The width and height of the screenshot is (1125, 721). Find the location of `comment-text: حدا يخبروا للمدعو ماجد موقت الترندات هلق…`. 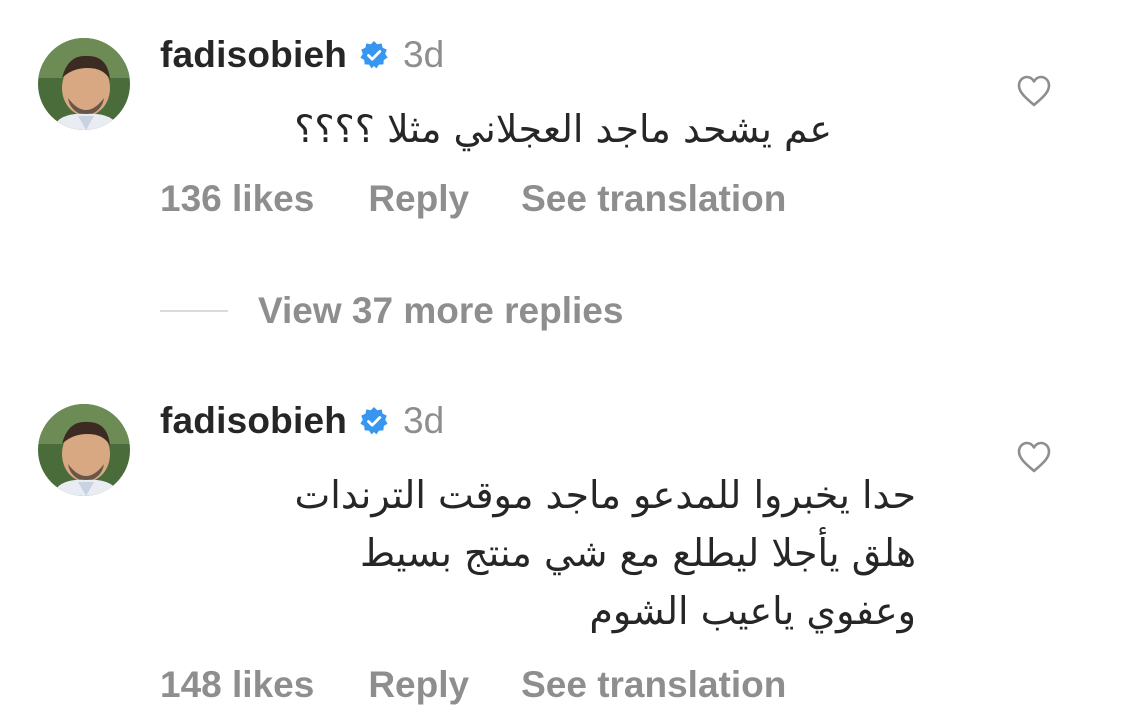

comment-text: حدا يخبروا للمدعو ماجد موقت الترندات هلق… is located at coordinates (605, 553).